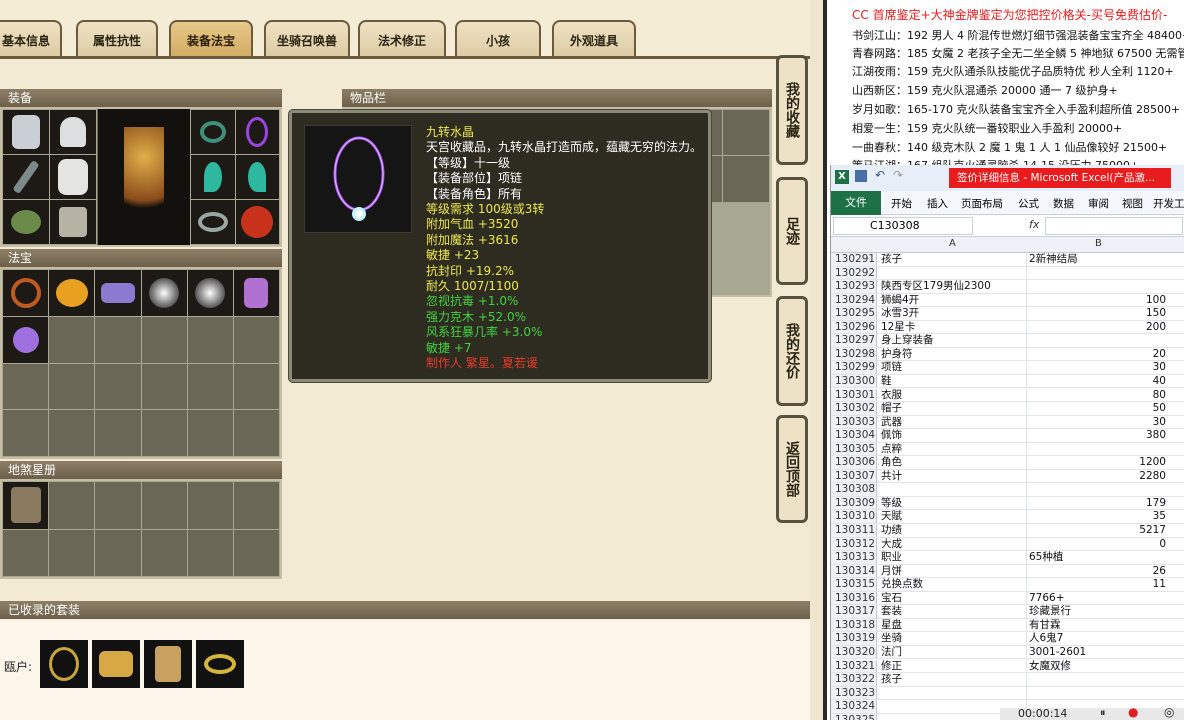  Describe the element at coordinates (953, 286) in the screenshot. I see `cell-a: 陕西专区179男仙2300` at that location.